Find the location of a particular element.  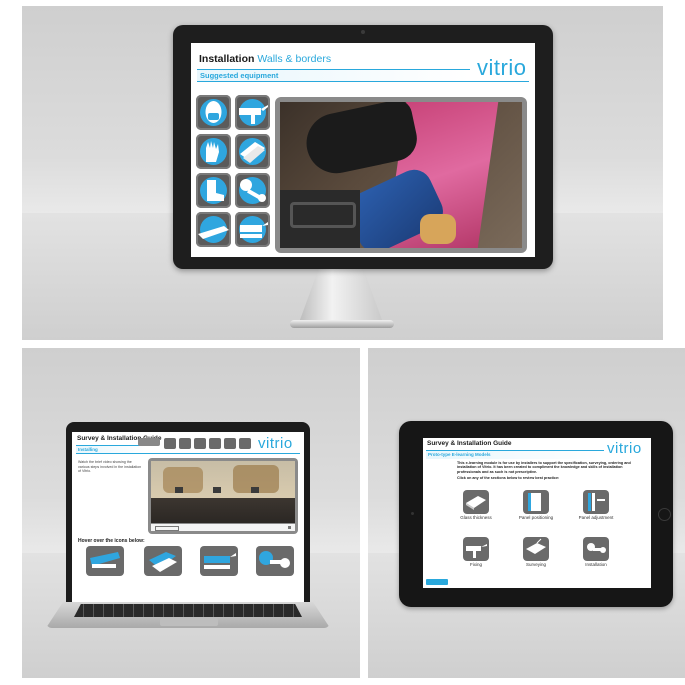

section-installation is located at coordinates (596, 549).